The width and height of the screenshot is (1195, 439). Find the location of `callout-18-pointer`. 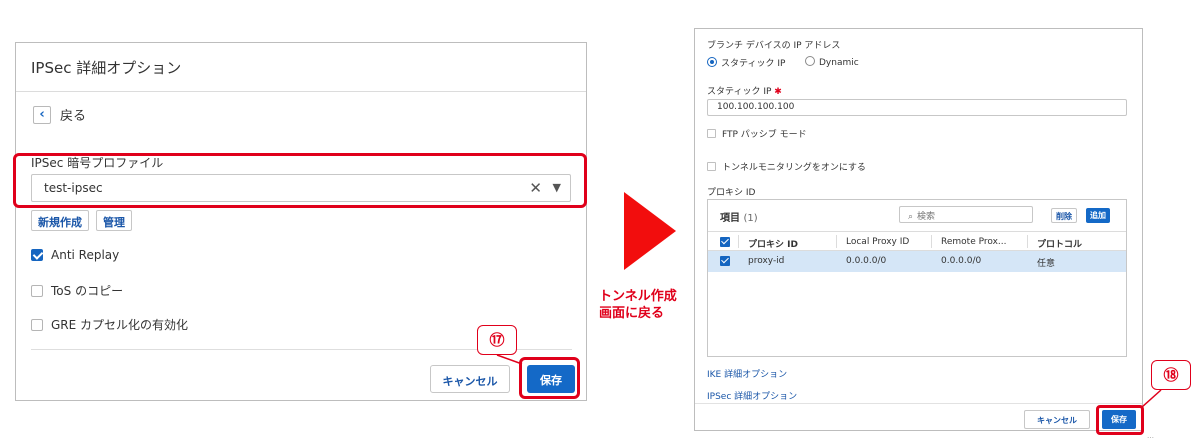

callout-18-pointer is located at coordinates (1151, 398).